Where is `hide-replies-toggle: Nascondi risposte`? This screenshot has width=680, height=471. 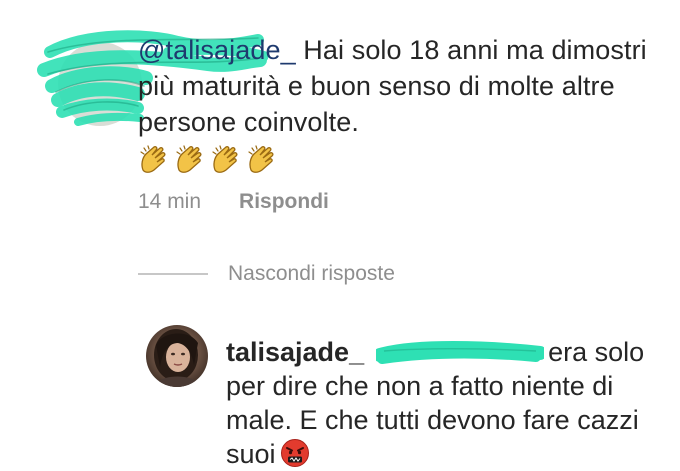 hide-replies-toggle: Nascondi risposte is located at coordinates (266, 274).